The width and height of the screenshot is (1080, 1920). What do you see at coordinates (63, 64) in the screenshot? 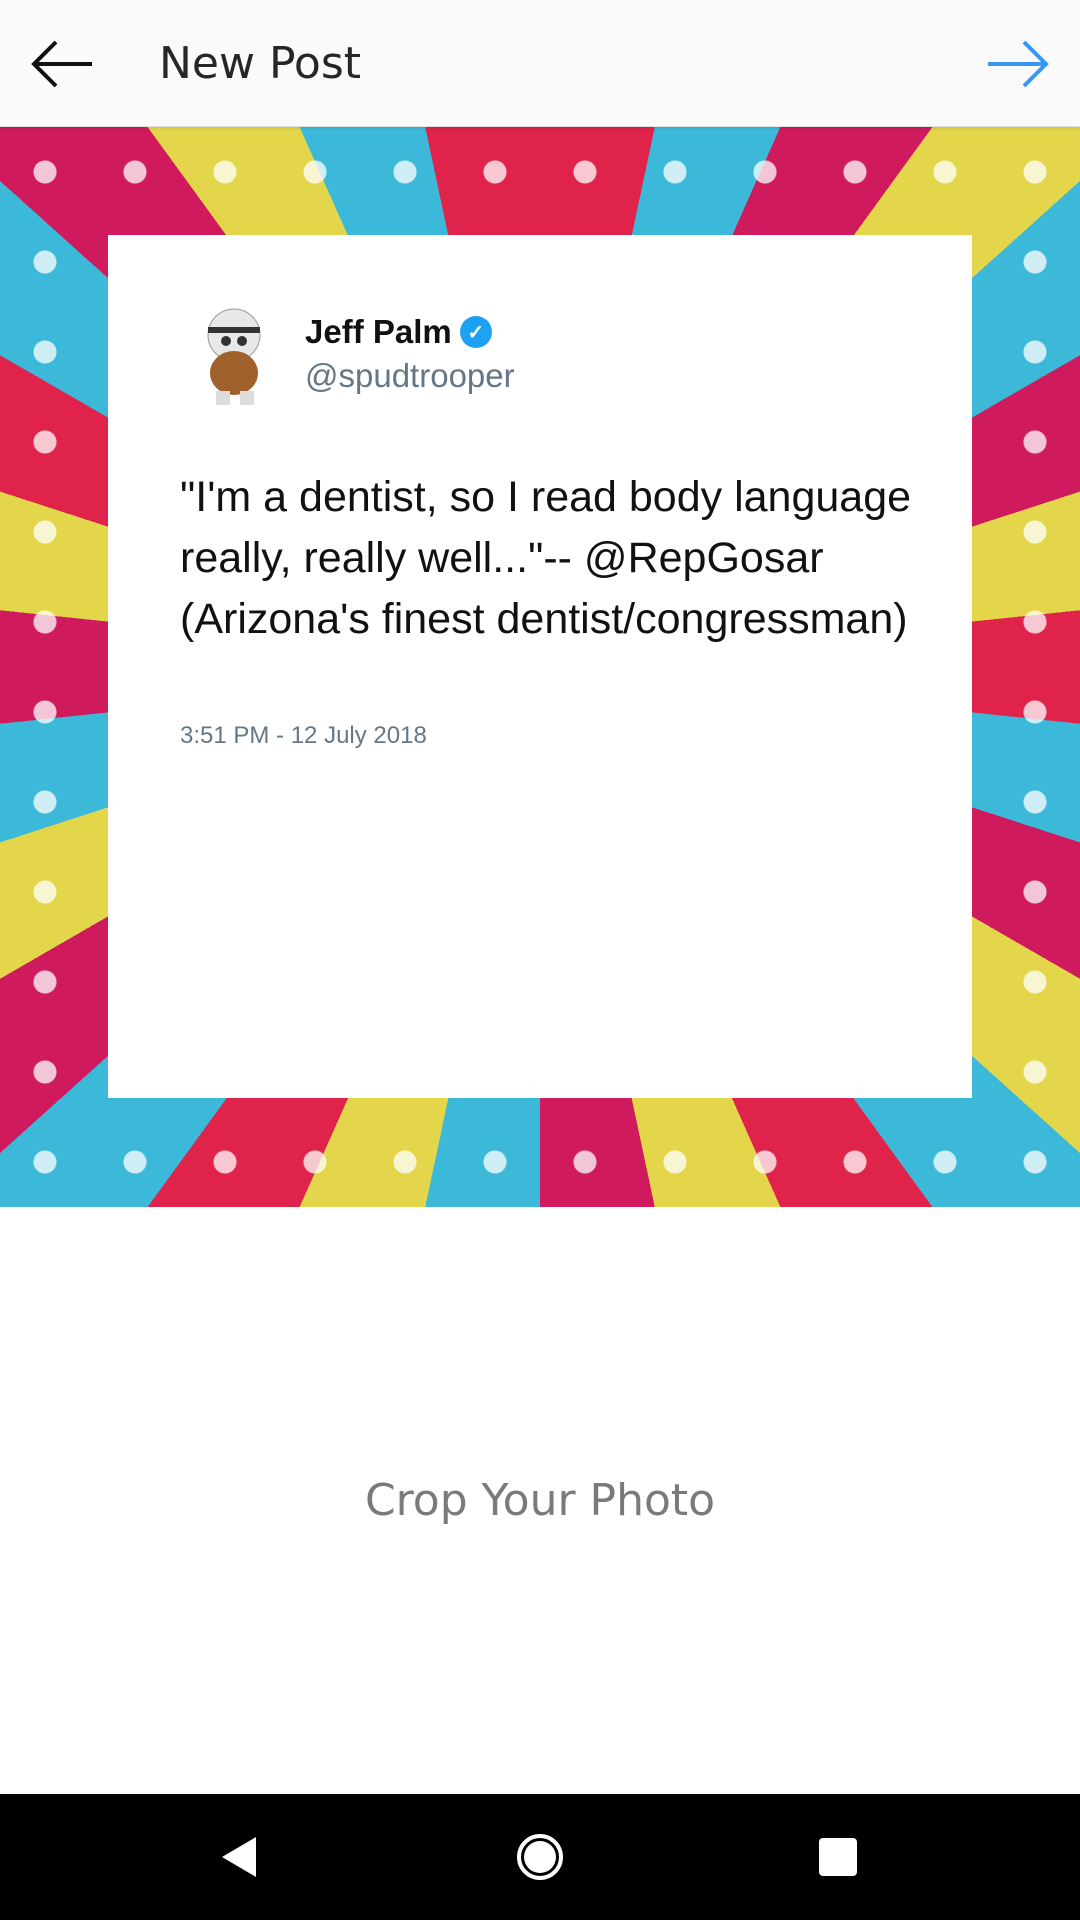
I see `arrow-left-icon` at bounding box center [63, 64].